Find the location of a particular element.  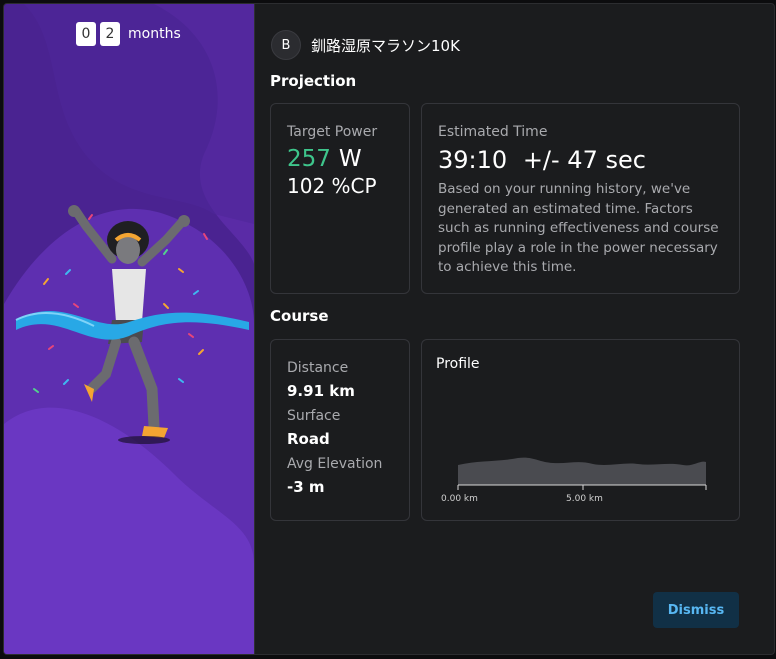

dismiss-button: Dismiss is located at coordinates (696, 610).